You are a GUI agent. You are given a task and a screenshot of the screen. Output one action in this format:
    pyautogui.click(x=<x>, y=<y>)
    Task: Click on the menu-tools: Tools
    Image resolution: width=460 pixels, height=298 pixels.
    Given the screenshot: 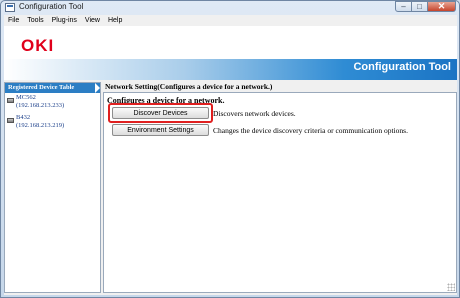 What is the action you would take?
    pyautogui.click(x=35, y=20)
    